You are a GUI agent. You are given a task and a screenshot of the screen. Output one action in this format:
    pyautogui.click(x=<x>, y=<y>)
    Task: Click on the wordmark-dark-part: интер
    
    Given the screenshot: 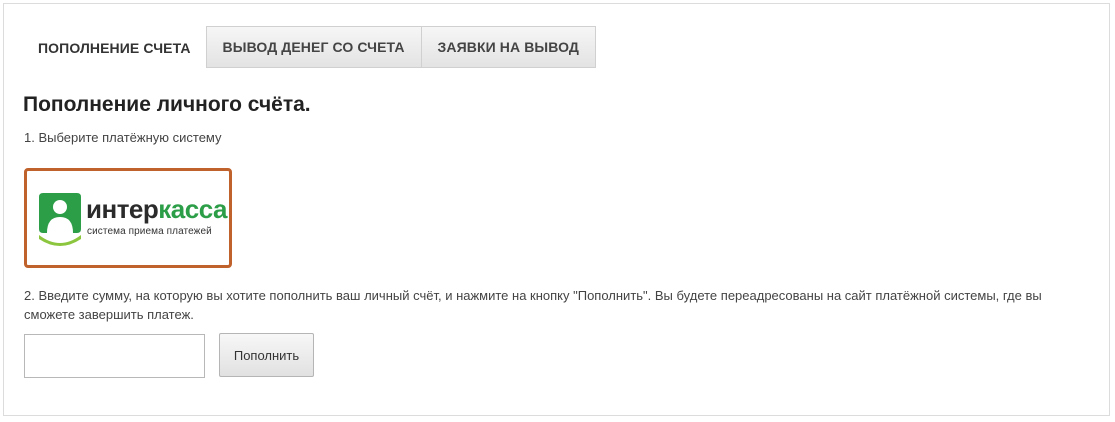 What is the action you would take?
    pyautogui.click(x=122, y=209)
    